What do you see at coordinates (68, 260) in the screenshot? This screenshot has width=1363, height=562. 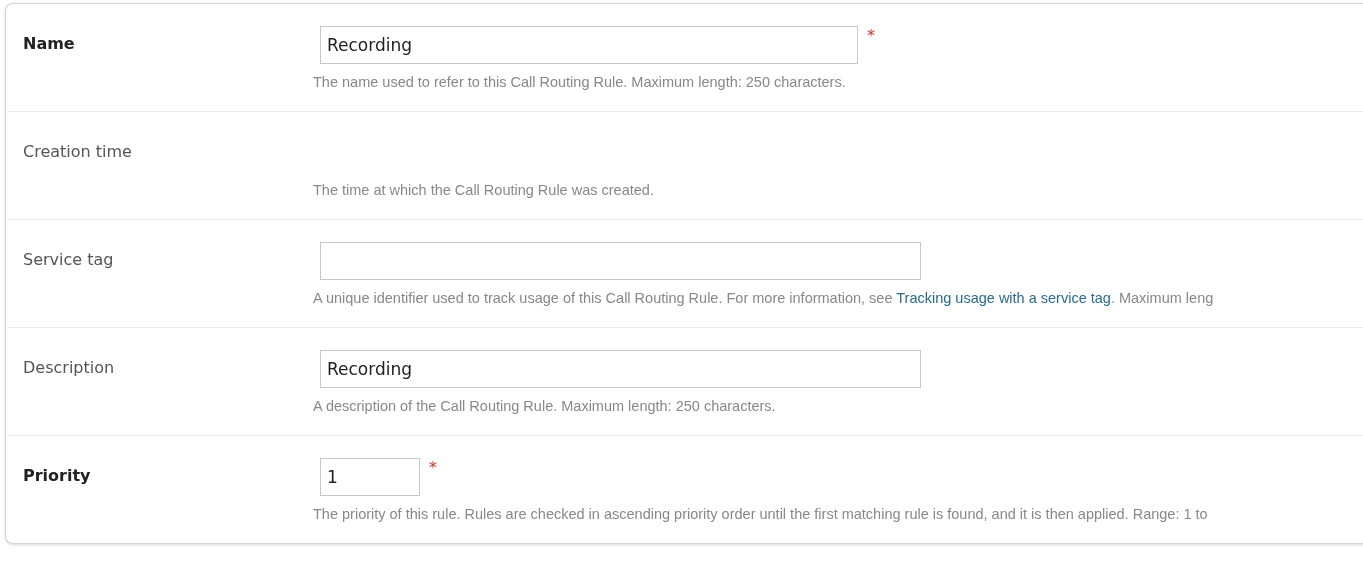 I see `field-label: Service tag` at bounding box center [68, 260].